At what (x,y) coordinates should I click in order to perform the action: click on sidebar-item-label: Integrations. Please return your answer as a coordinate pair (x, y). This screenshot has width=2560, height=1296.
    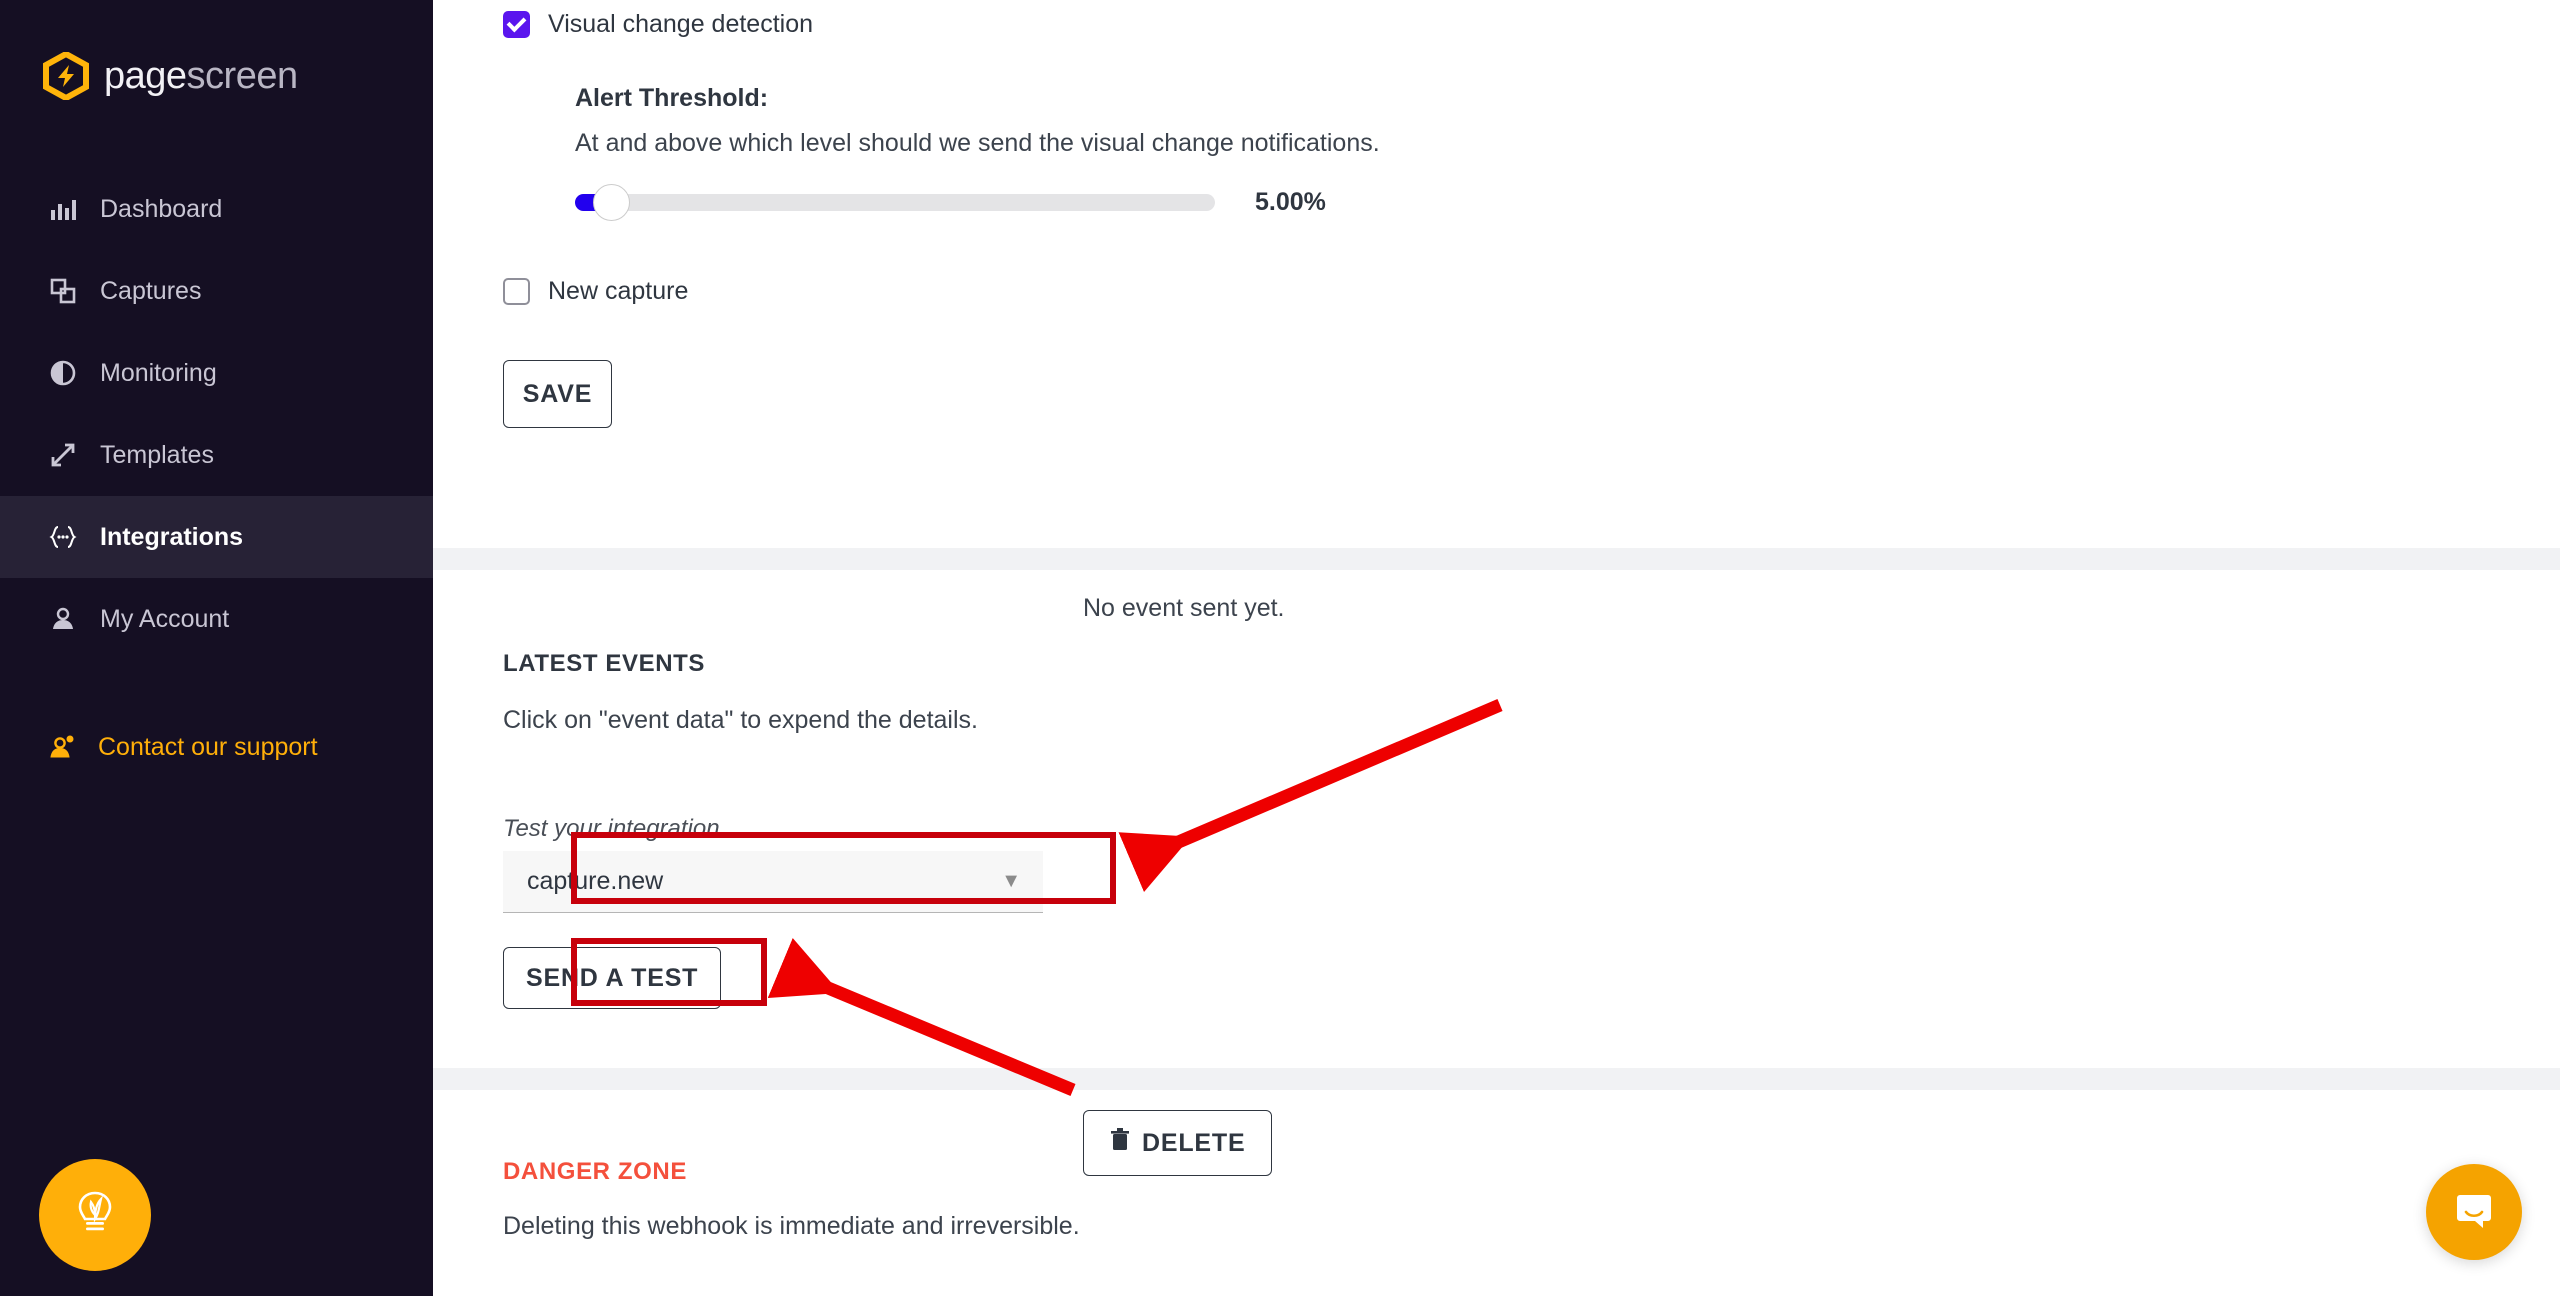
    Looking at the image, I should click on (172, 536).